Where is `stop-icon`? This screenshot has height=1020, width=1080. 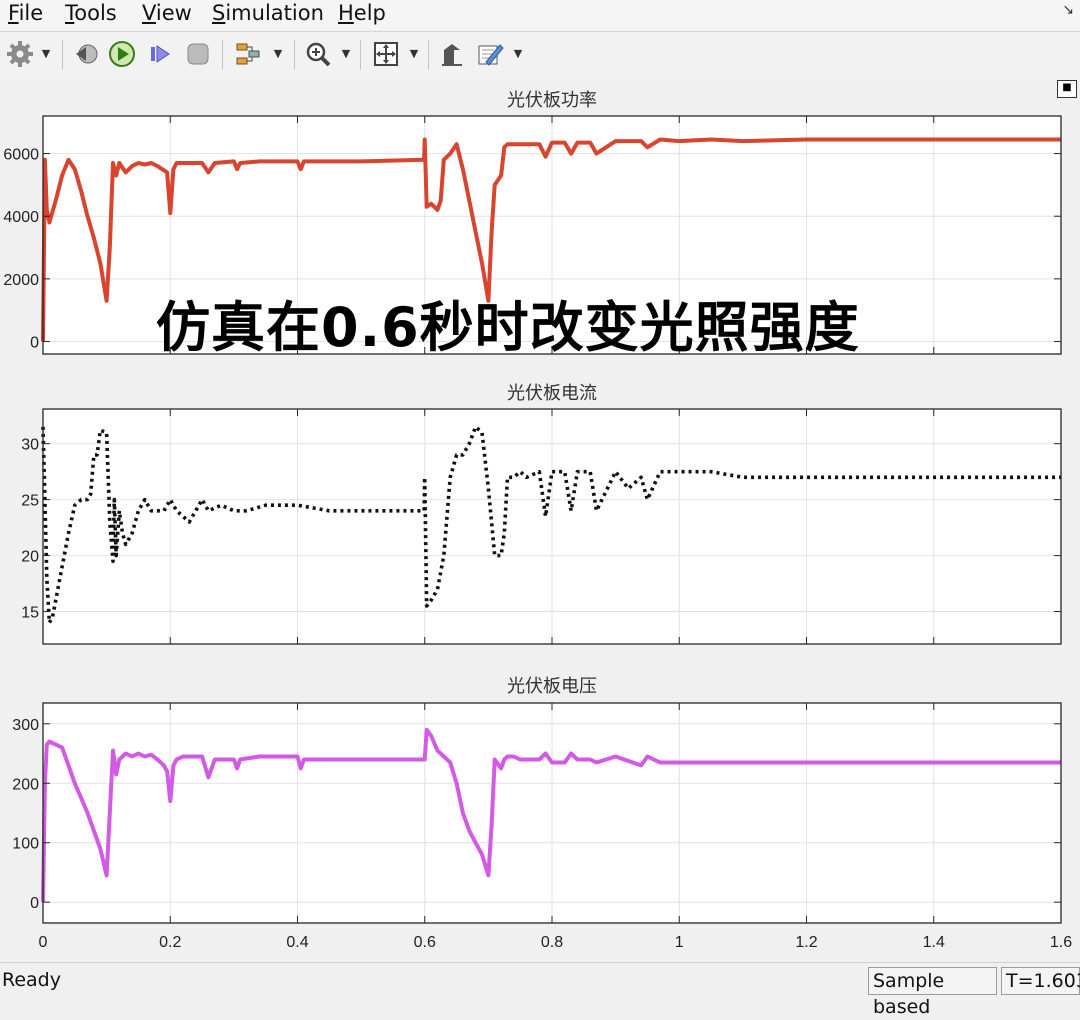
stop-icon is located at coordinates (198, 54).